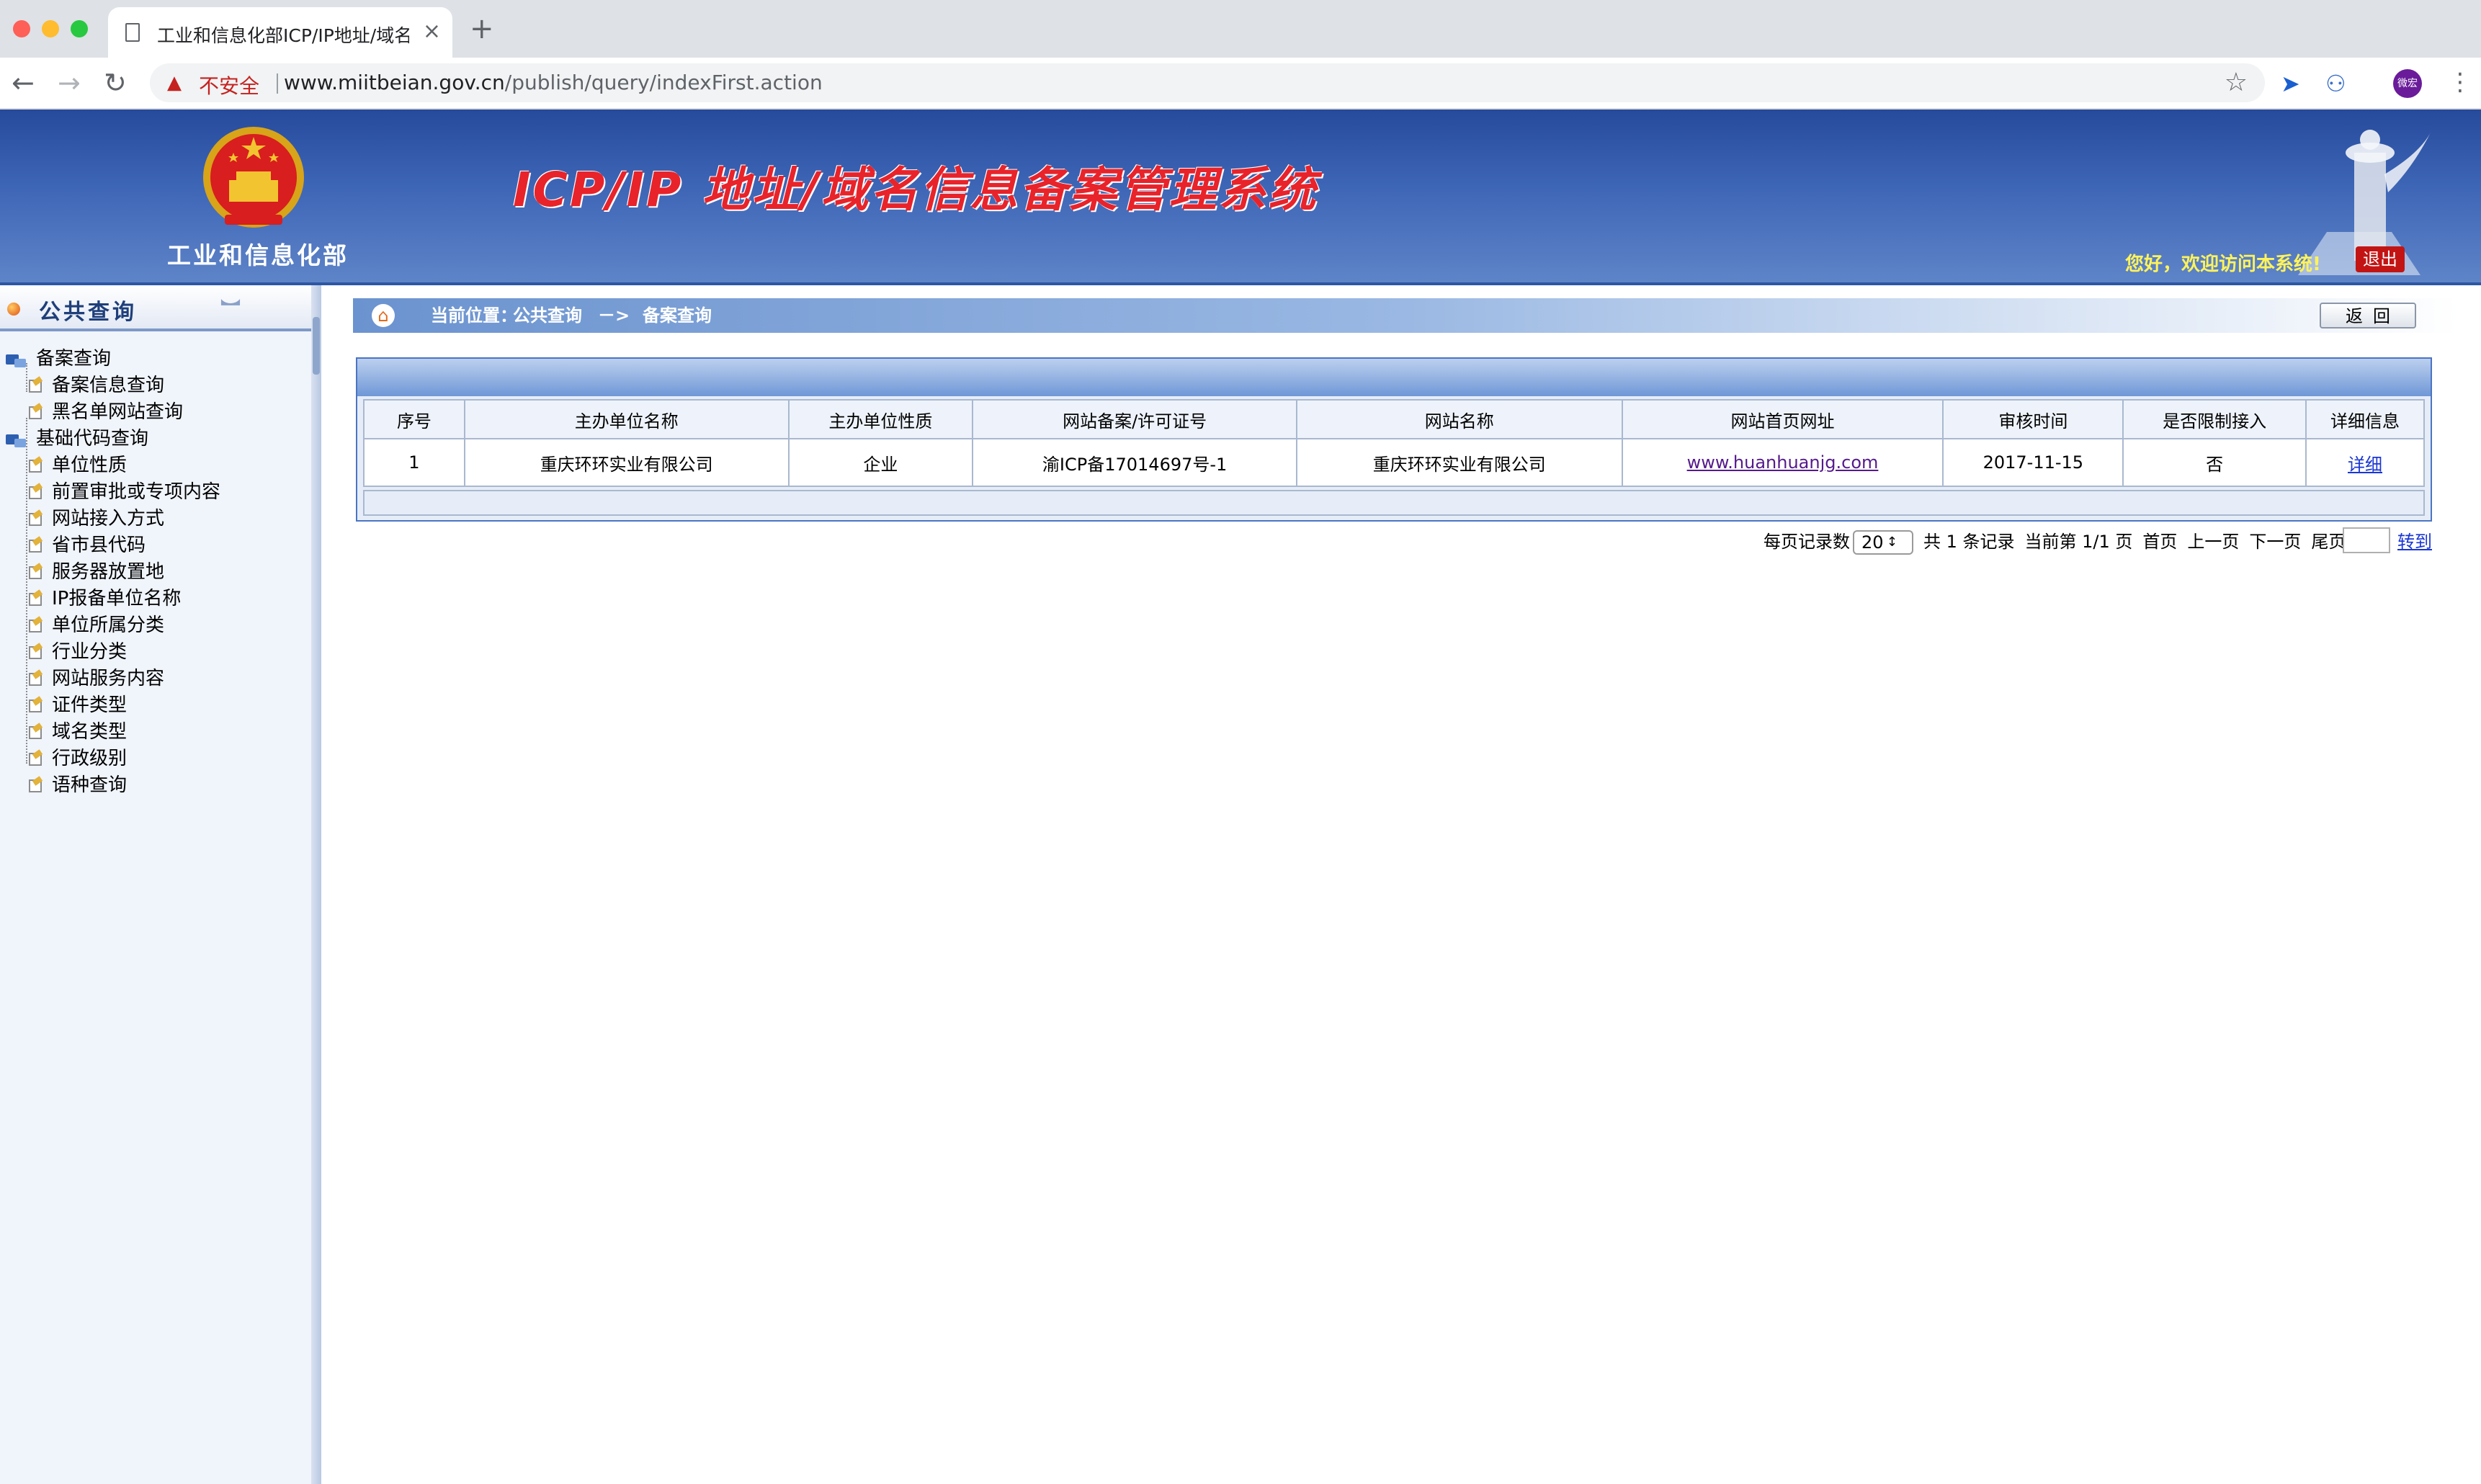  Describe the element at coordinates (58, 359) in the screenshot. I see `sidebar-group-filing-query: 备案查询` at that location.